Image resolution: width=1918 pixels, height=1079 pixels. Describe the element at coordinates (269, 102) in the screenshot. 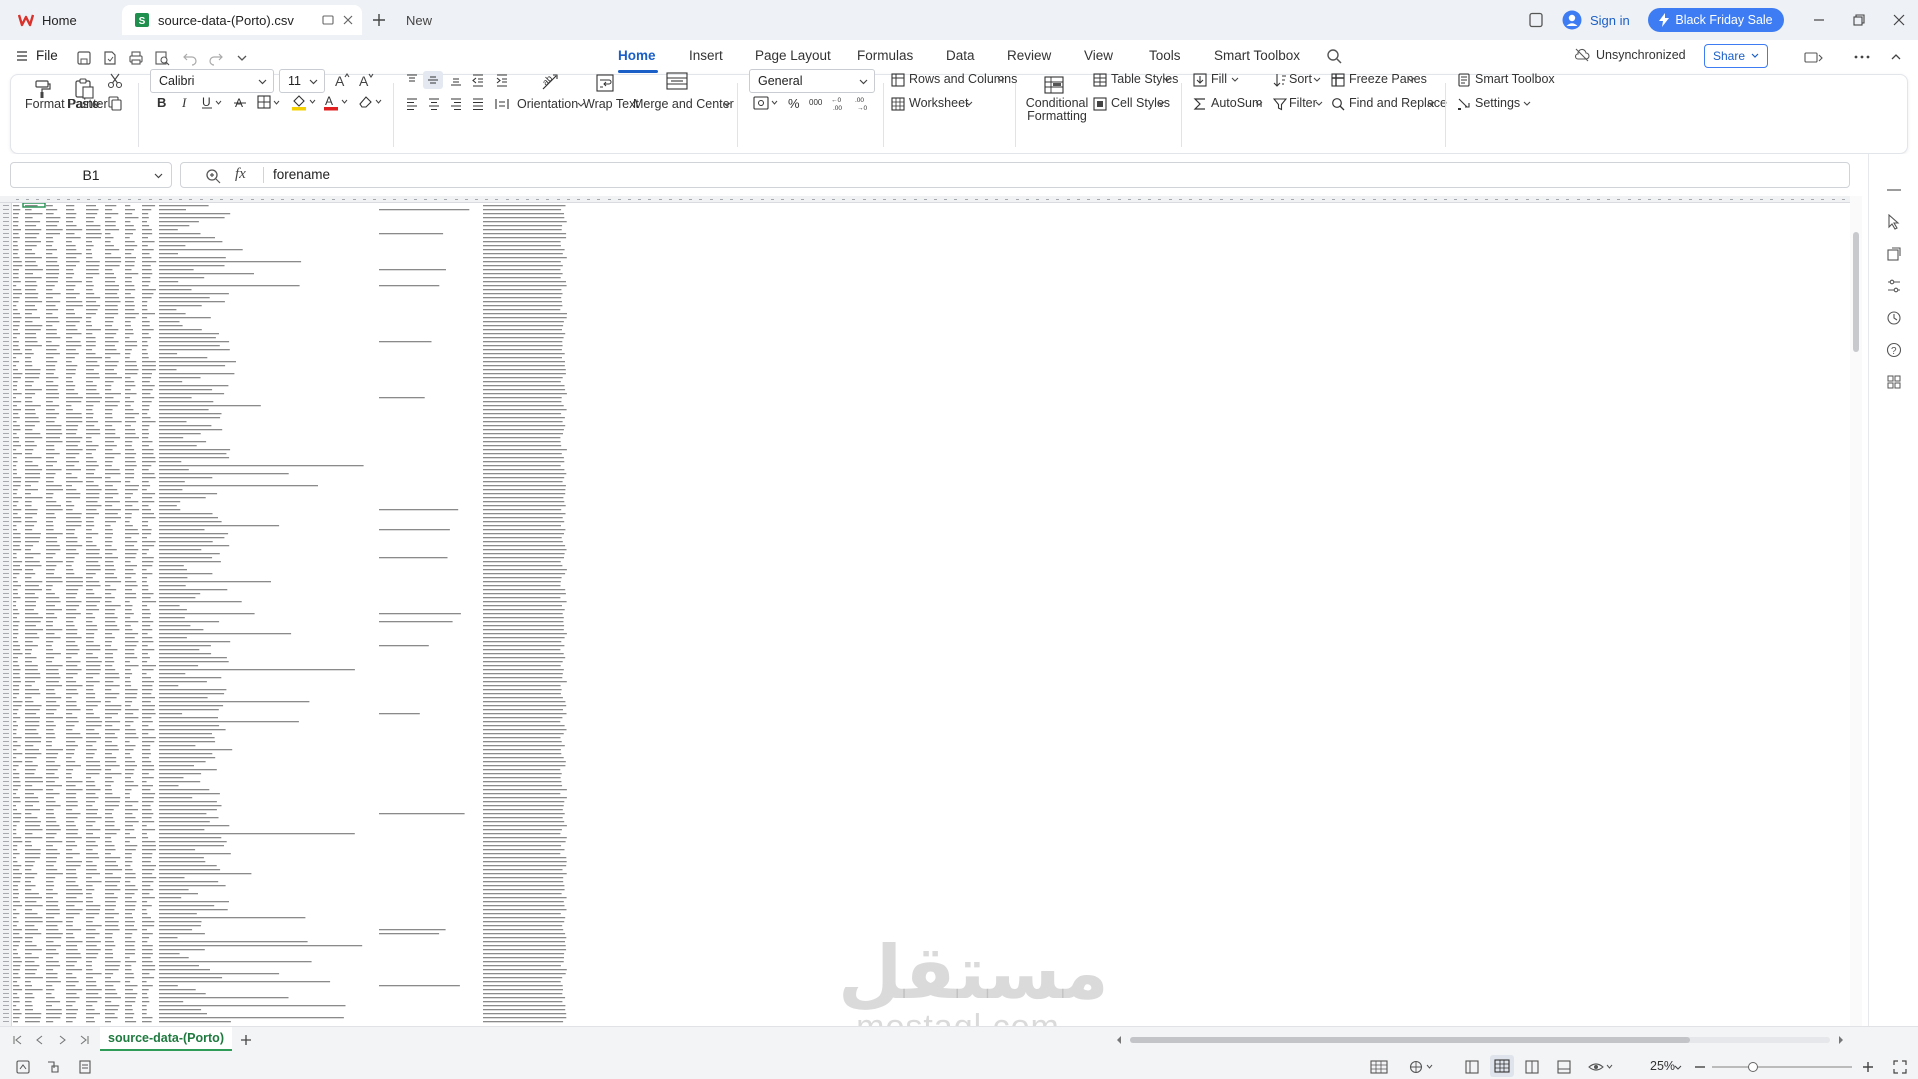

I see `borders-icon` at that location.